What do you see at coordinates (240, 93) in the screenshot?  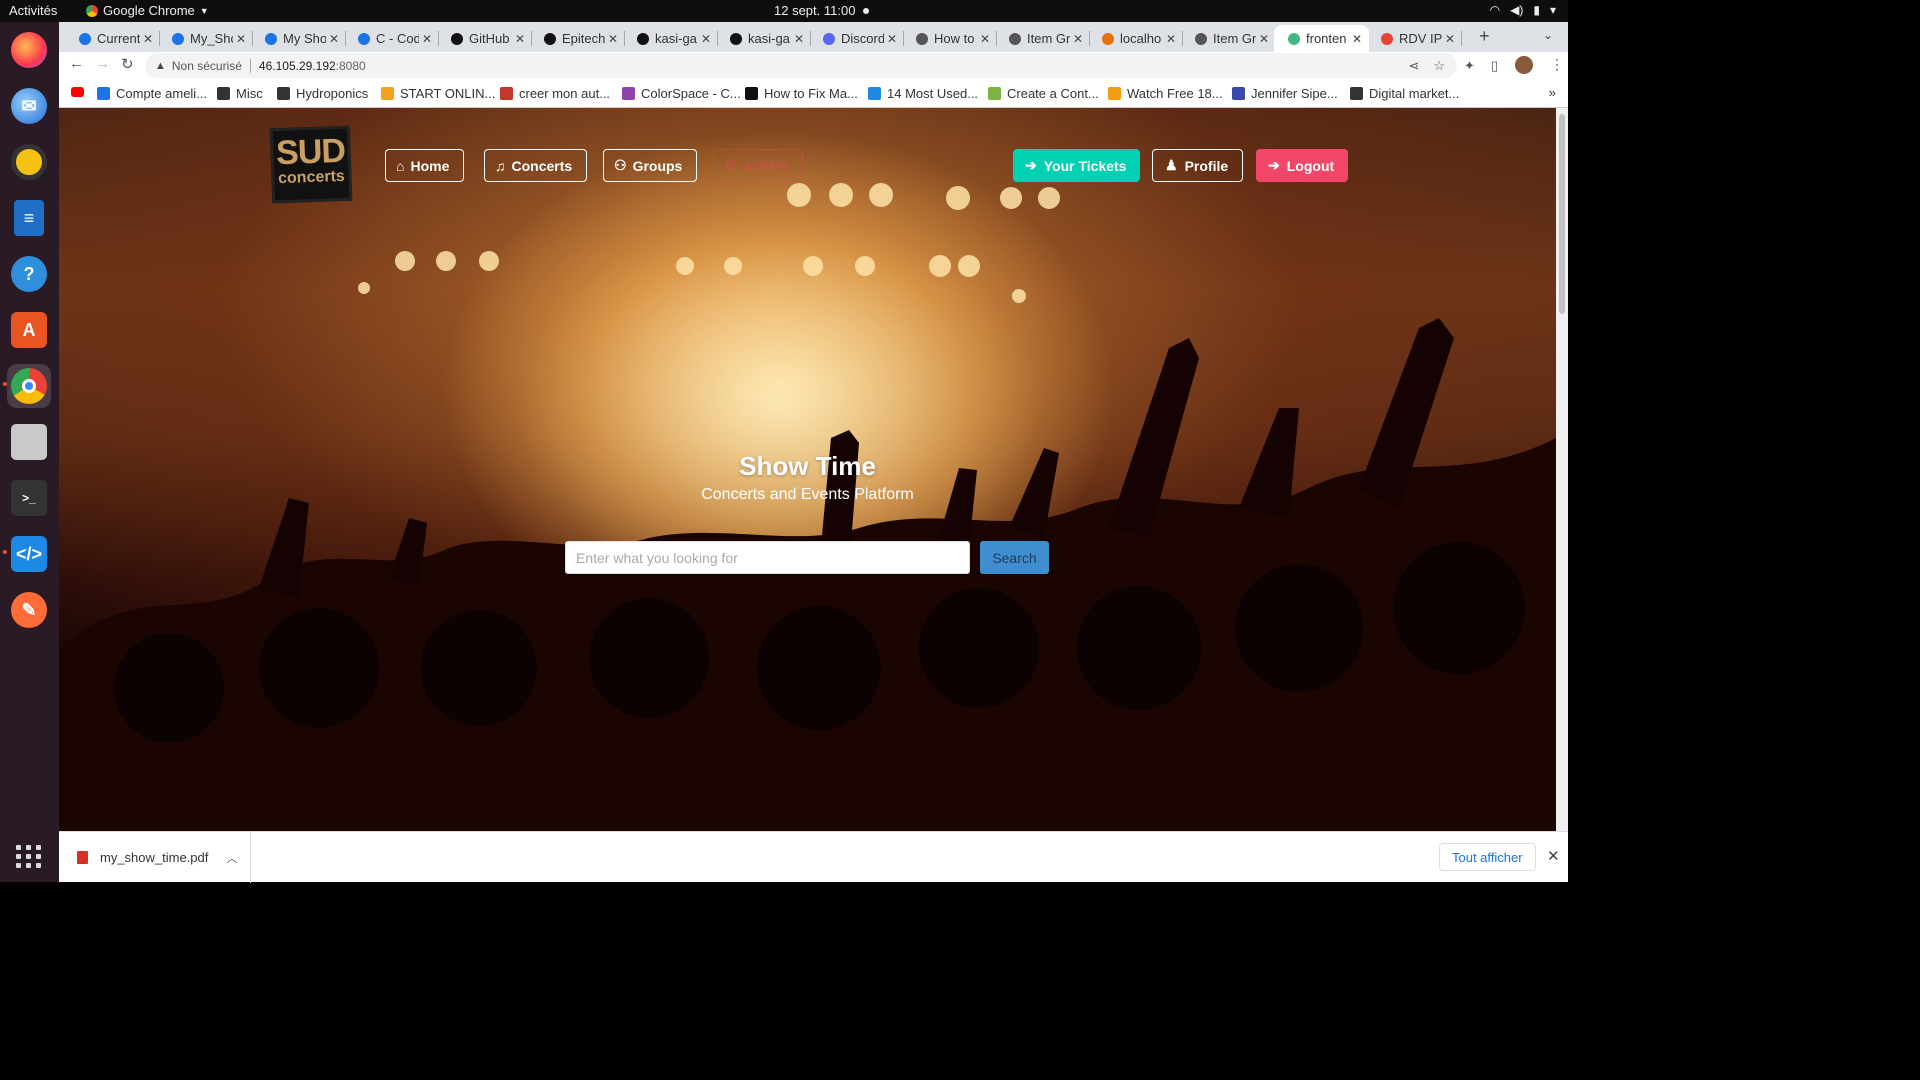 I see `bookmark-item: Misc` at bounding box center [240, 93].